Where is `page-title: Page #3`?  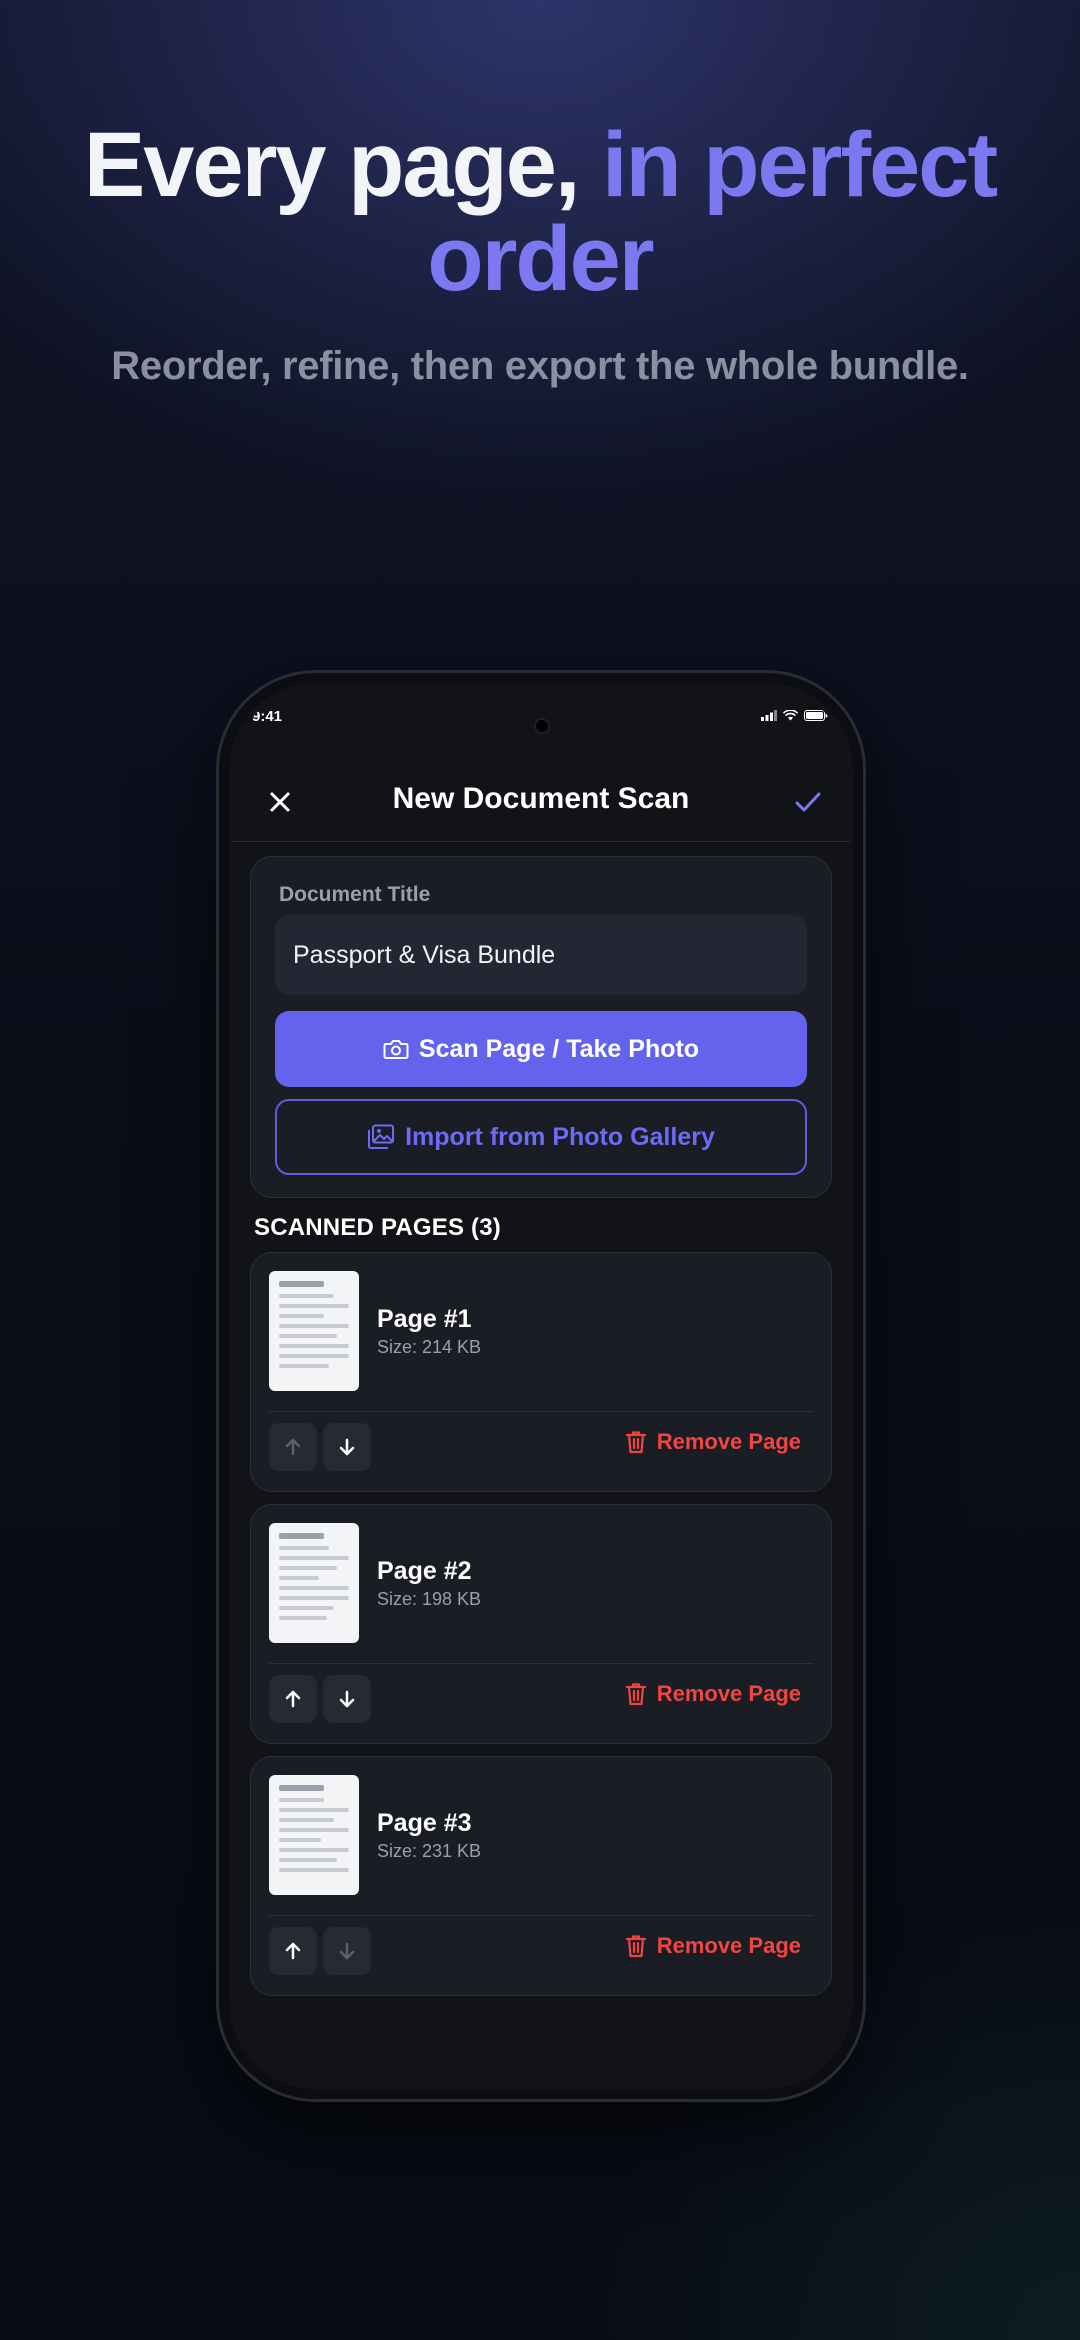 page-title: Page #3 is located at coordinates (424, 1823).